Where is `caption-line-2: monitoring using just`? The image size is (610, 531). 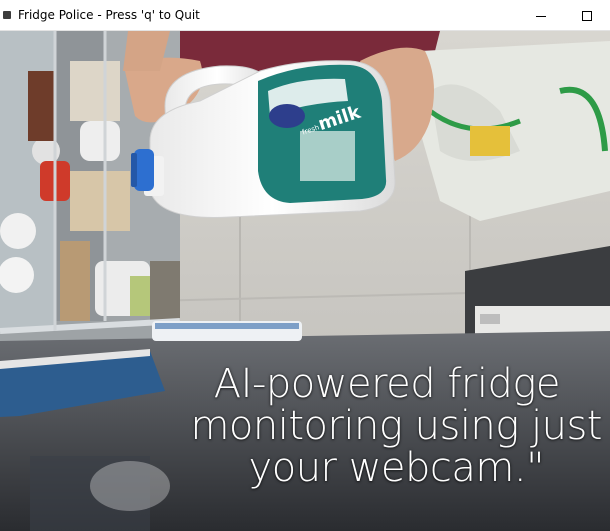
caption-line-2: monitoring using just is located at coordinates (396, 426).